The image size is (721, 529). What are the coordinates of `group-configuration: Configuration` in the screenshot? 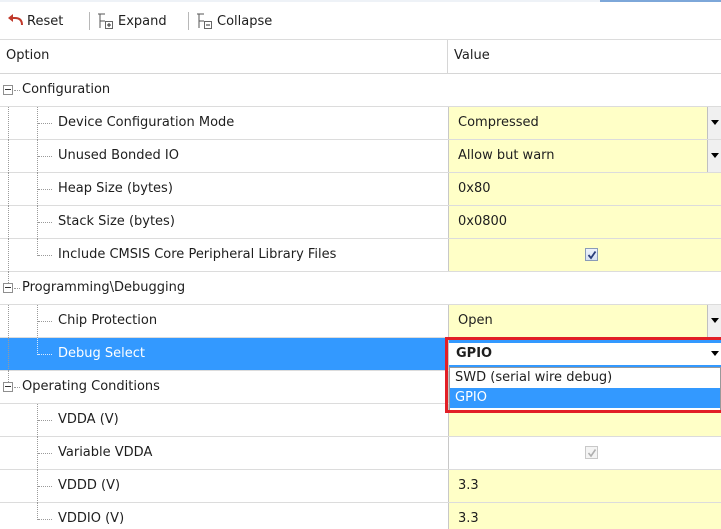 It's located at (360, 90).